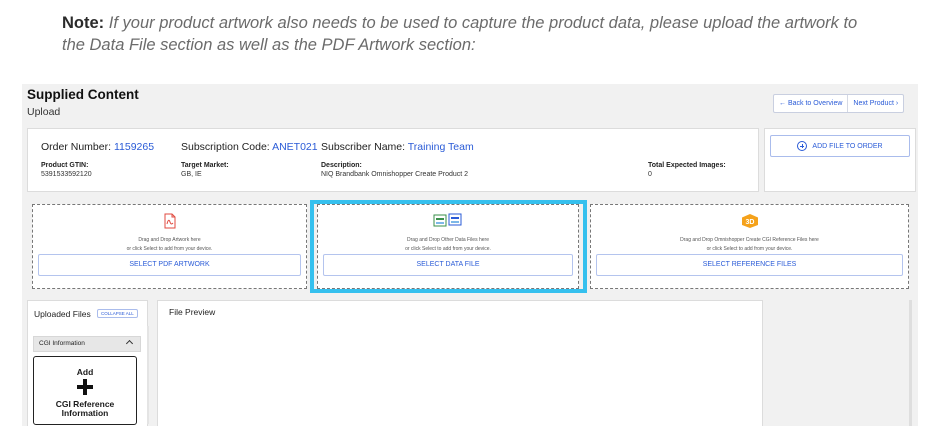  I want to click on uploaded-files-title: Uploaded Files, so click(62, 314).